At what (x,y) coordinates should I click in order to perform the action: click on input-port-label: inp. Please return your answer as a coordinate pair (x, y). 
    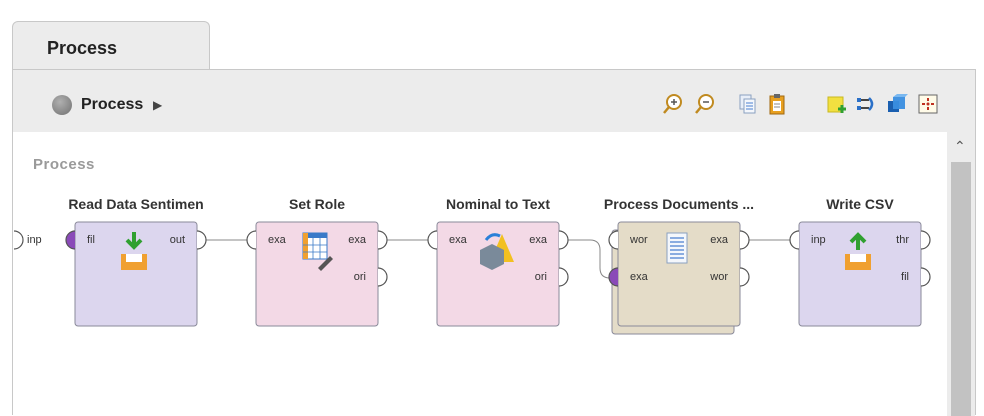
    Looking at the image, I should click on (818, 240).